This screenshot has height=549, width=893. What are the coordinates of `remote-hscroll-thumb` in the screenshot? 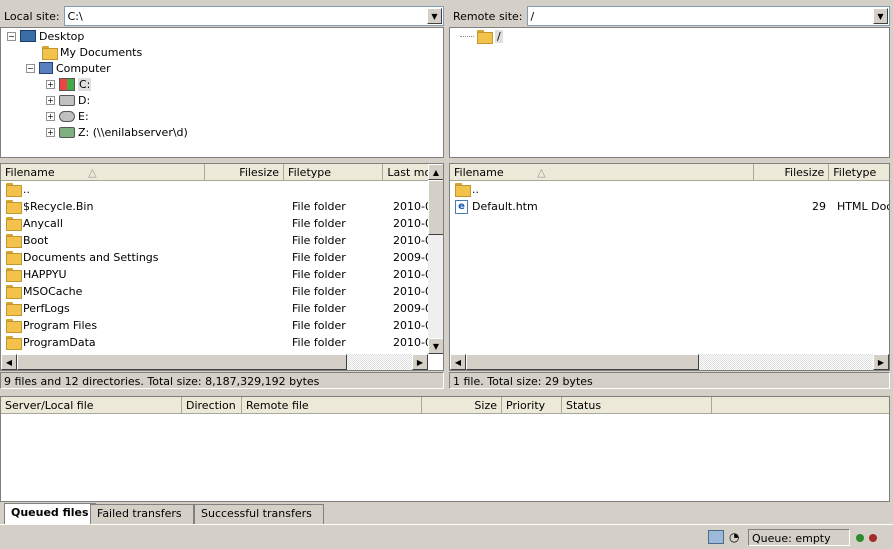 It's located at (582, 362).